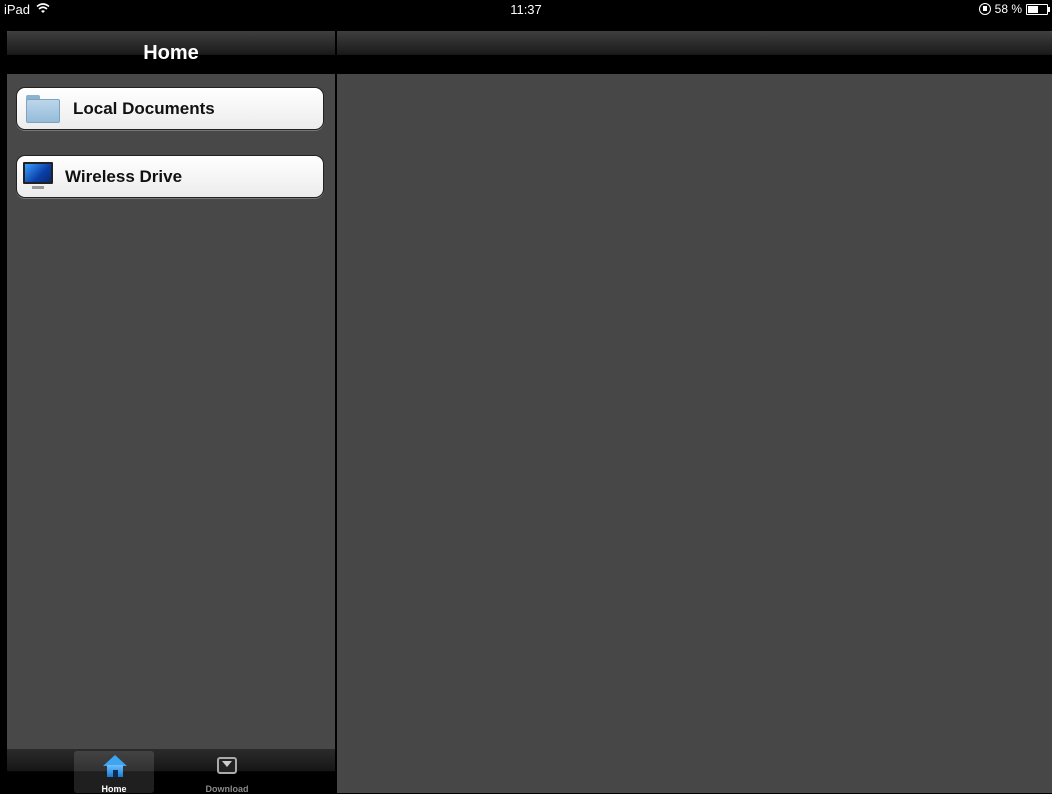  I want to click on orientation-lock-icon, so click(984, 9).